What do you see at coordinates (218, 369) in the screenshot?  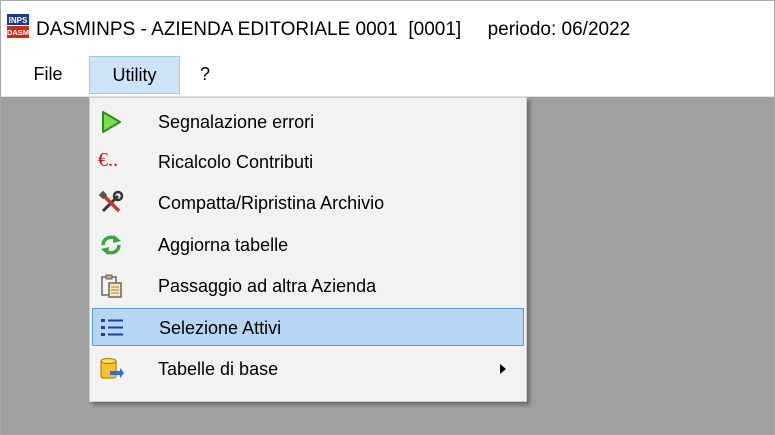 I see `menu-item-label: Tabelle di base` at bounding box center [218, 369].